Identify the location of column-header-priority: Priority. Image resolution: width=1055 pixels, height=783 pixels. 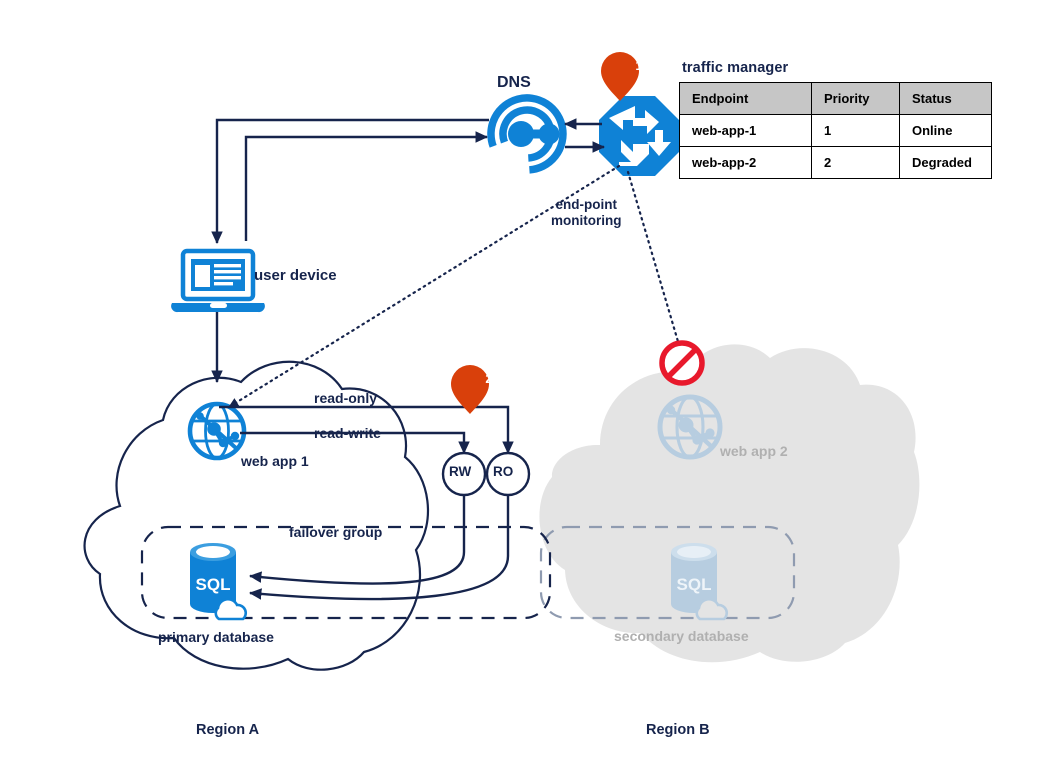
(855, 98).